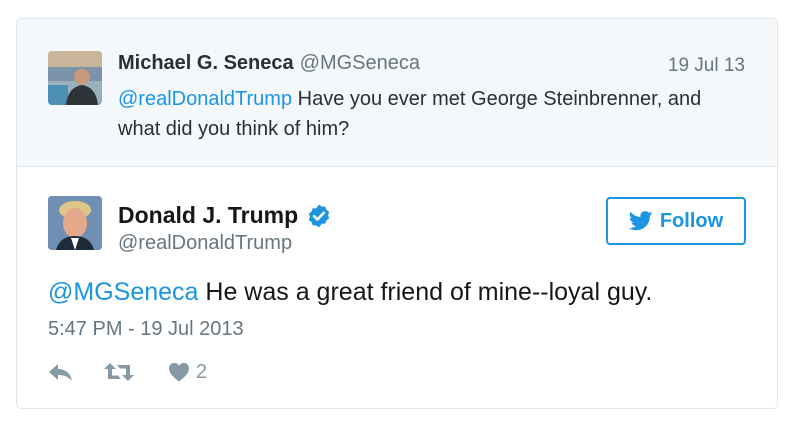 This screenshot has width=799, height=433. I want to click on author-name-row: Donald J. Trump, so click(225, 215).